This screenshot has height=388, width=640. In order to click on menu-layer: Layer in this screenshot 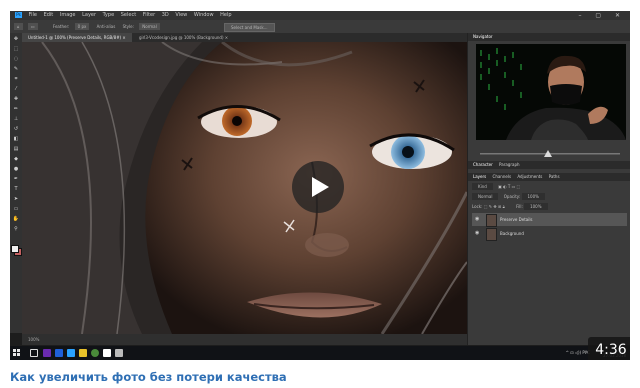, I will do `click(89, 15)`.